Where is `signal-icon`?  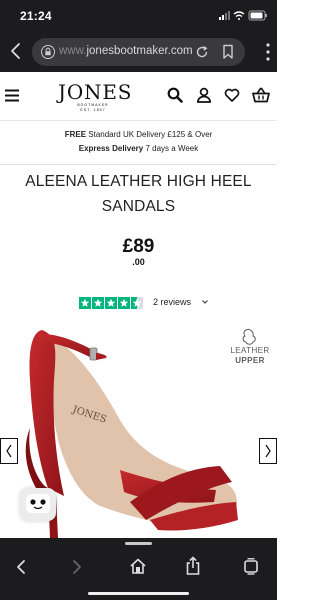 signal-icon is located at coordinates (224, 15).